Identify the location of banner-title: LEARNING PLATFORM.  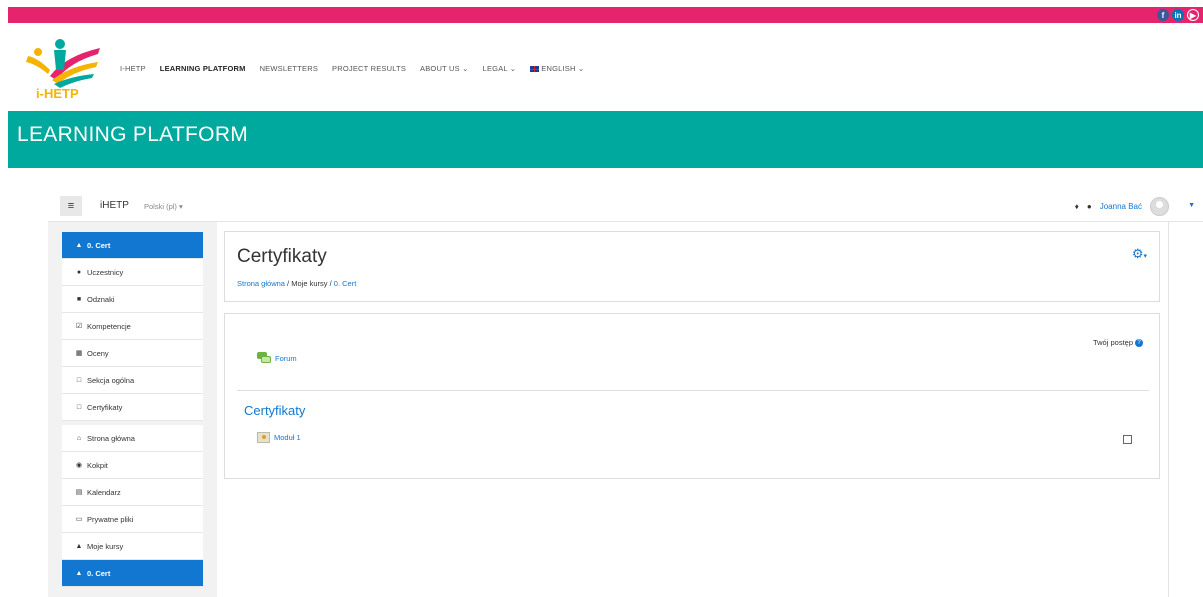
(133, 134).